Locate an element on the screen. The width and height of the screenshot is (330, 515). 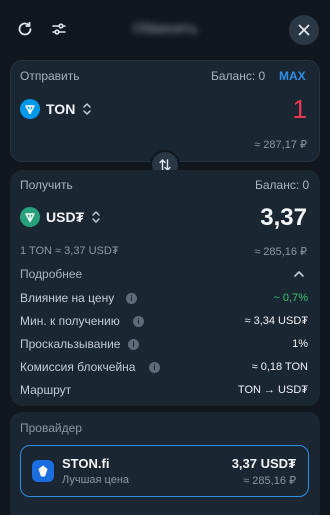
detail-row-network-fee: Комиссия блокчейна i ≈ 0,18 TON is located at coordinates (164, 371).